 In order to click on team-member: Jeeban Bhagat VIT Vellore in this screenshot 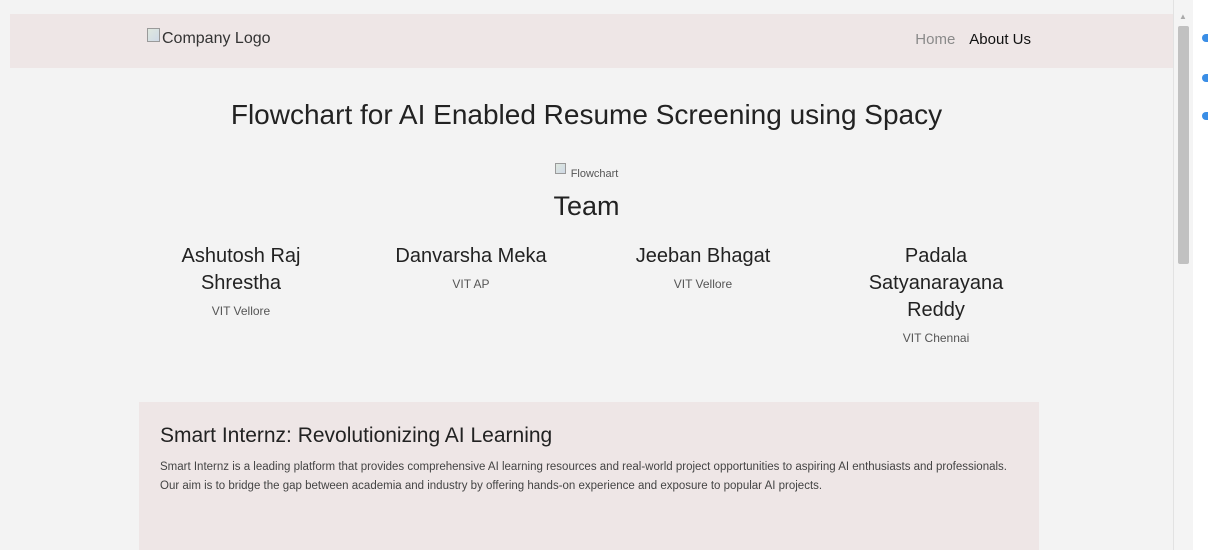, I will do `click(703, 267)`.